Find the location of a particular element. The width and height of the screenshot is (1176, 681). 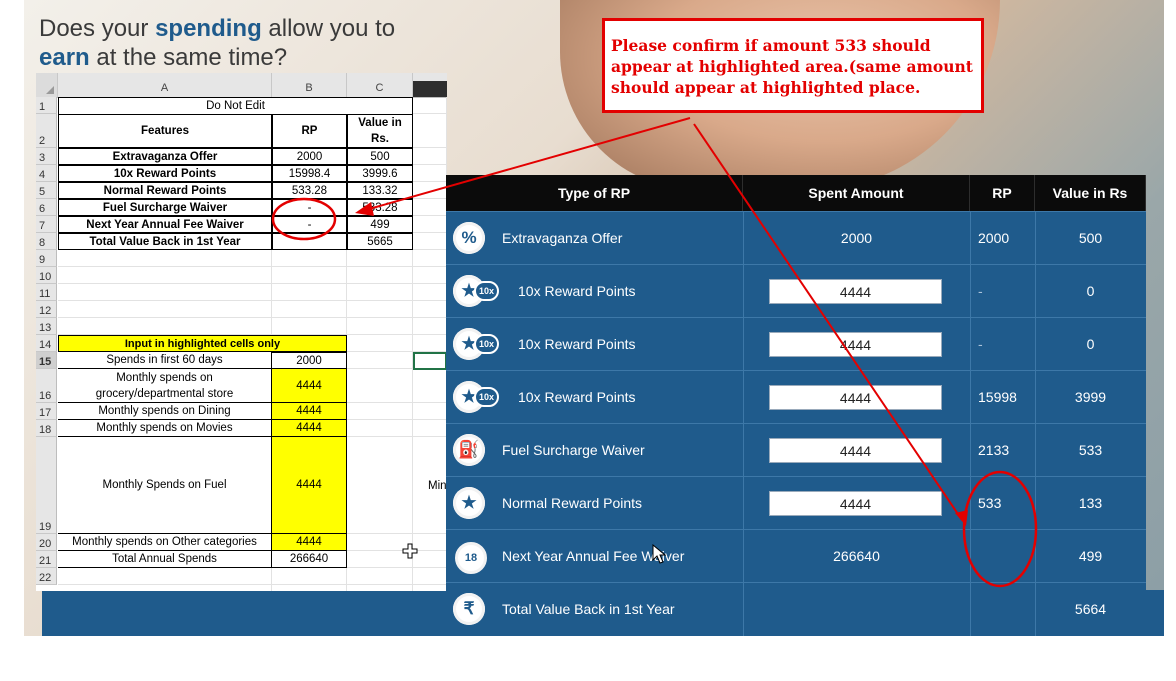

row-header: 7 is located at coordinates (46, 224).